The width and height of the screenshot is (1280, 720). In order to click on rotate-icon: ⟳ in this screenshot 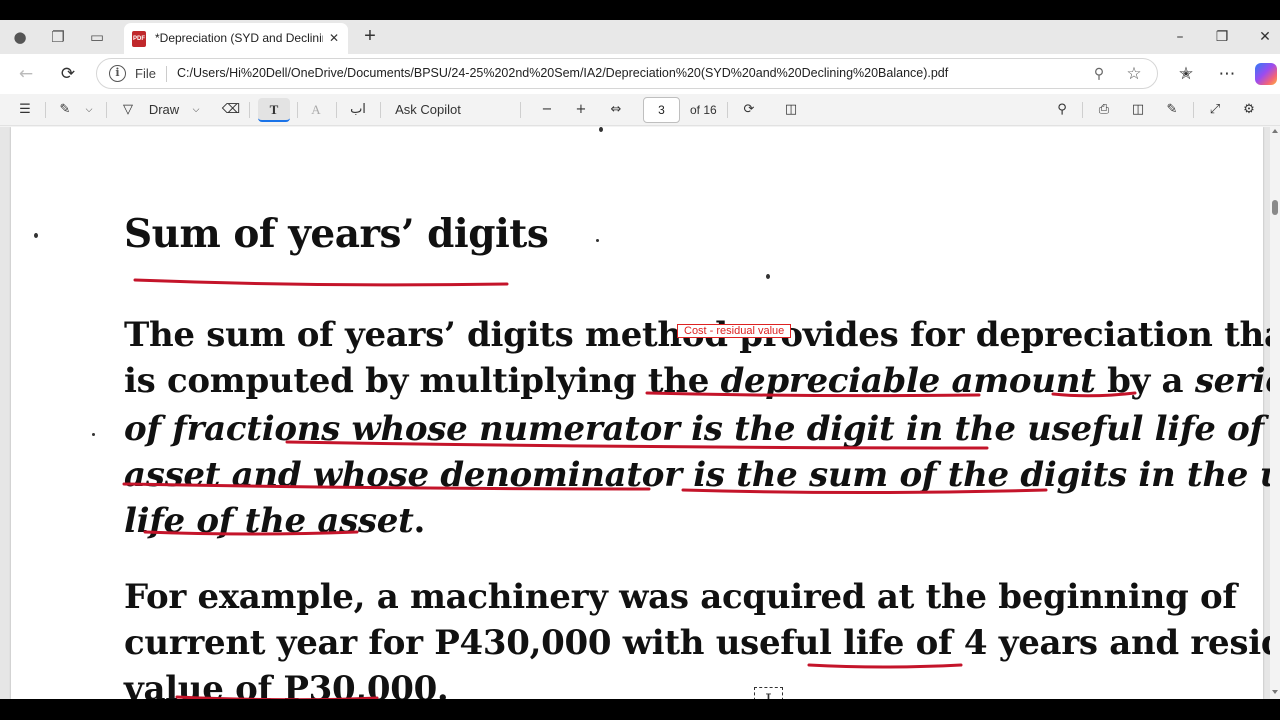, I will do `click(749, 110)`.